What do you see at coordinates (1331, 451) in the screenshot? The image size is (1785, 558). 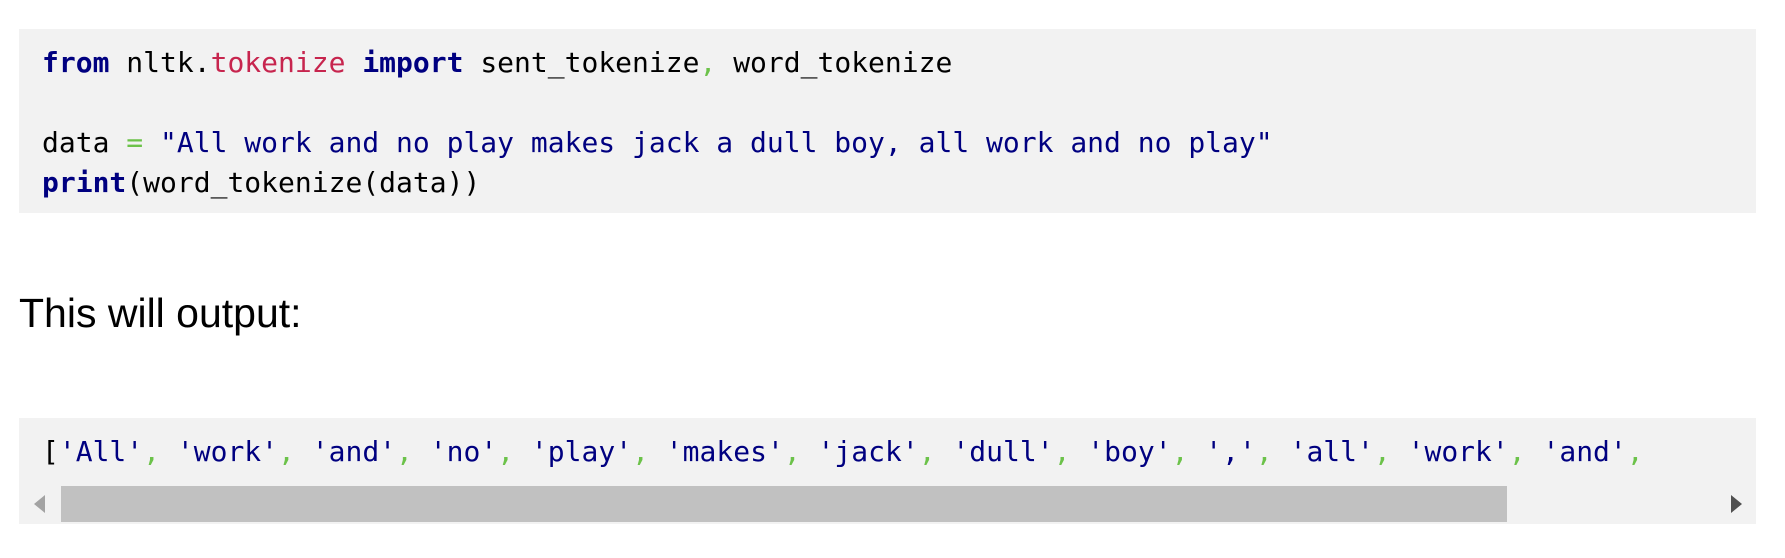 I see `output-token: 'all'` at bounding box center [1331, 451].